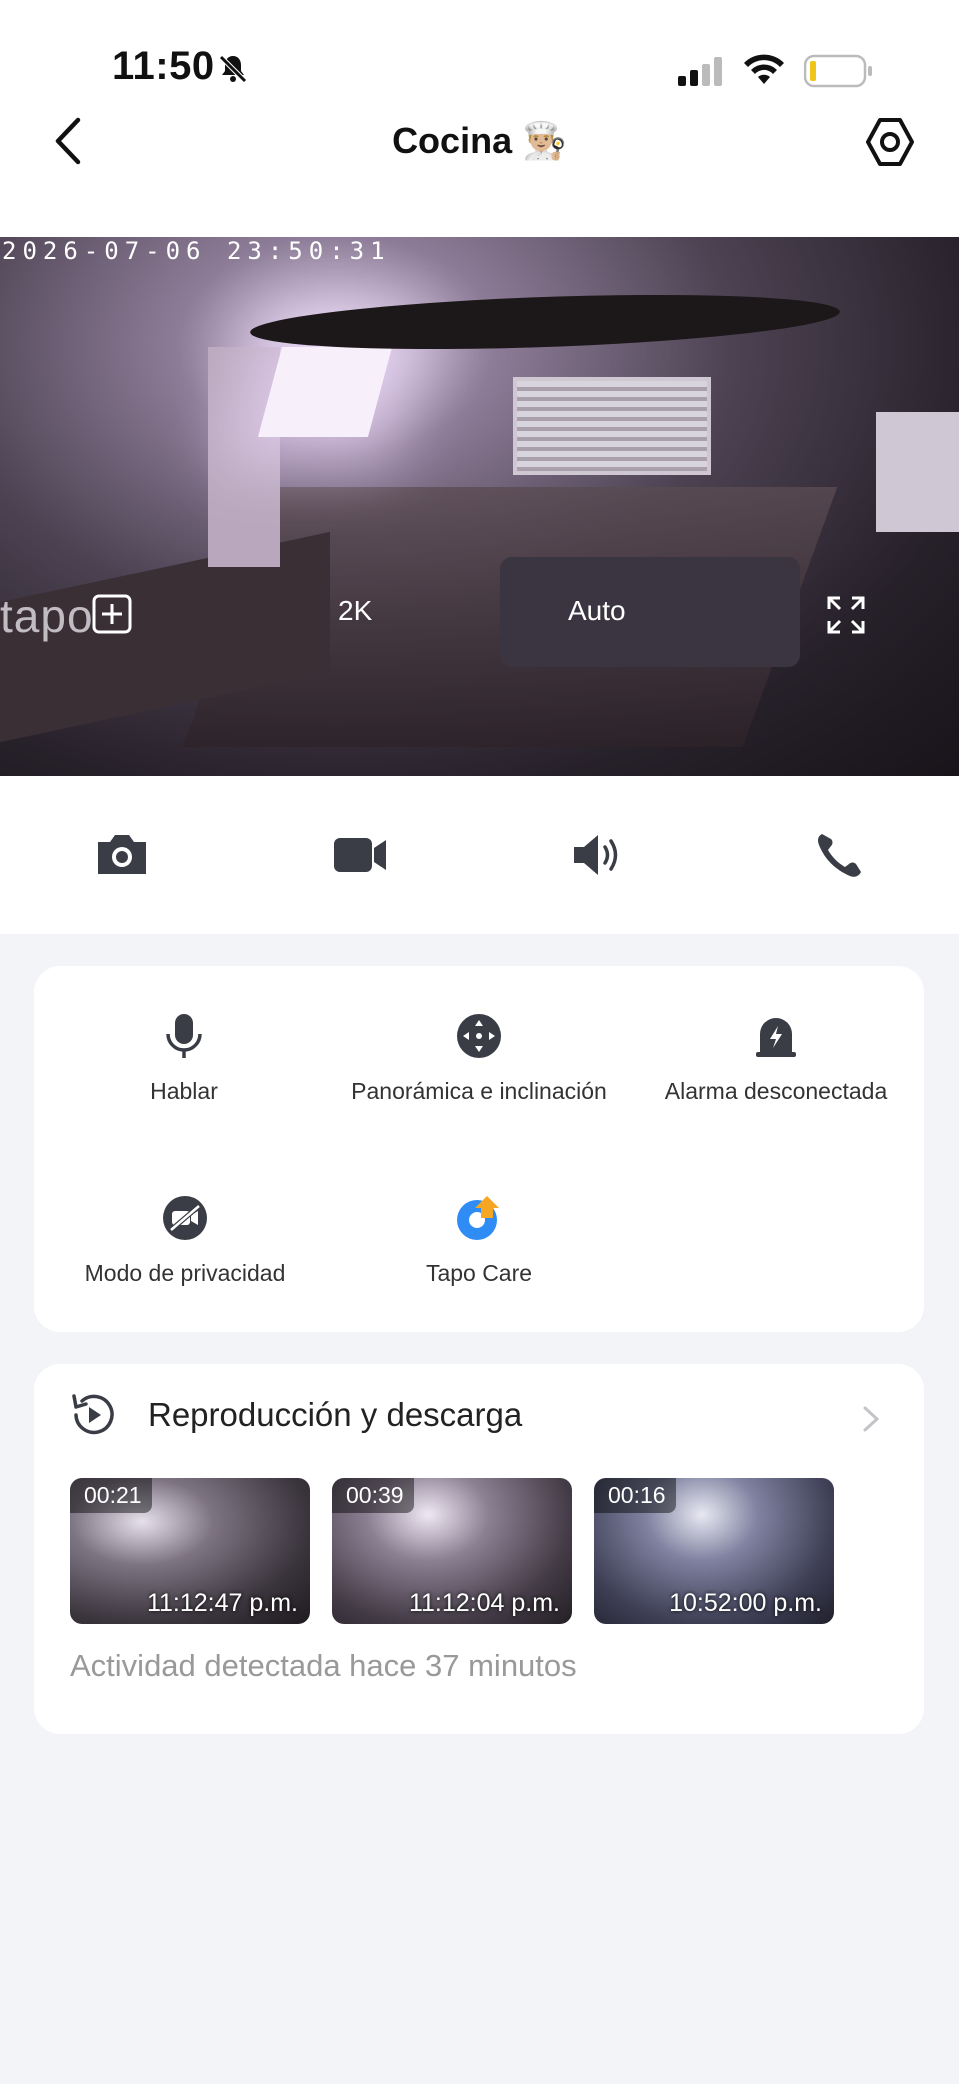 Image resolution: width=959 pixels, height=2084 pixels. I want to click on cell-signal-icon, so click(700, 71).